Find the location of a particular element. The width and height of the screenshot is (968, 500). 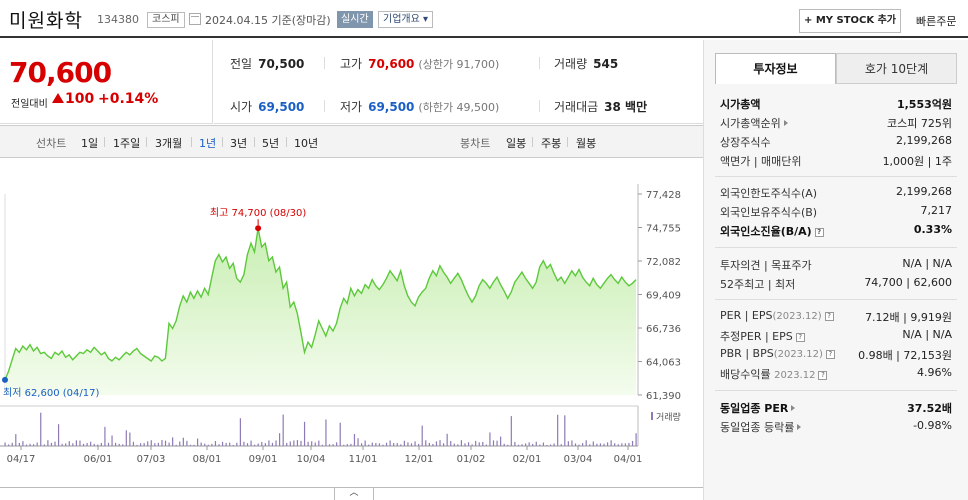

change-value: 100 is located at coordinates (80, 99).